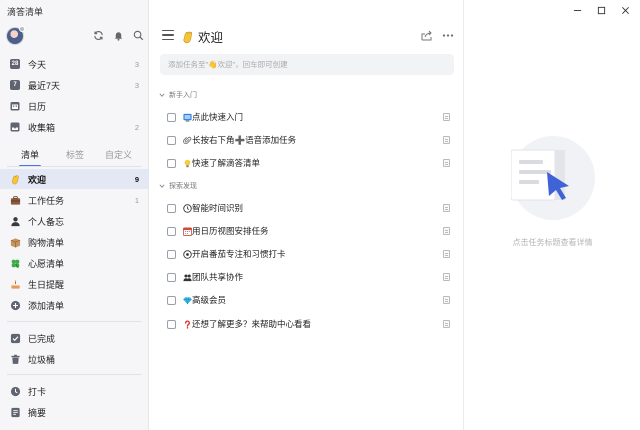 This screenshot has width=640, height=430. Describe the element at coordinates (230, 231) in the screenshot. I see `task-title: 用日历视图安排任务` at that location.